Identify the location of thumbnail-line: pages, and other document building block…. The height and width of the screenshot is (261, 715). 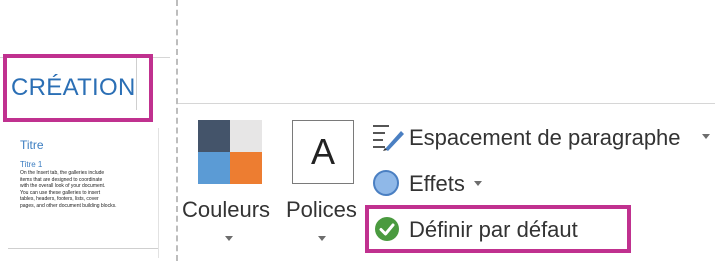
(68, 205).